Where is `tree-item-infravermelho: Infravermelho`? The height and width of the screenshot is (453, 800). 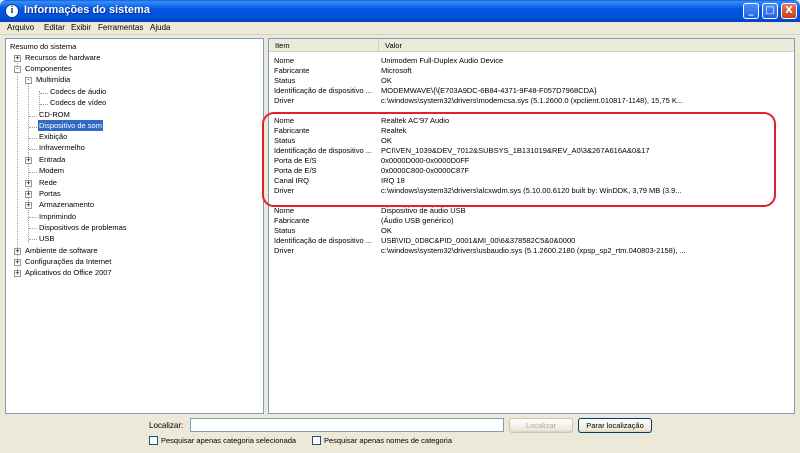
tree-item-infravermelho: Infravermelho is located at coordinates (62, 147).